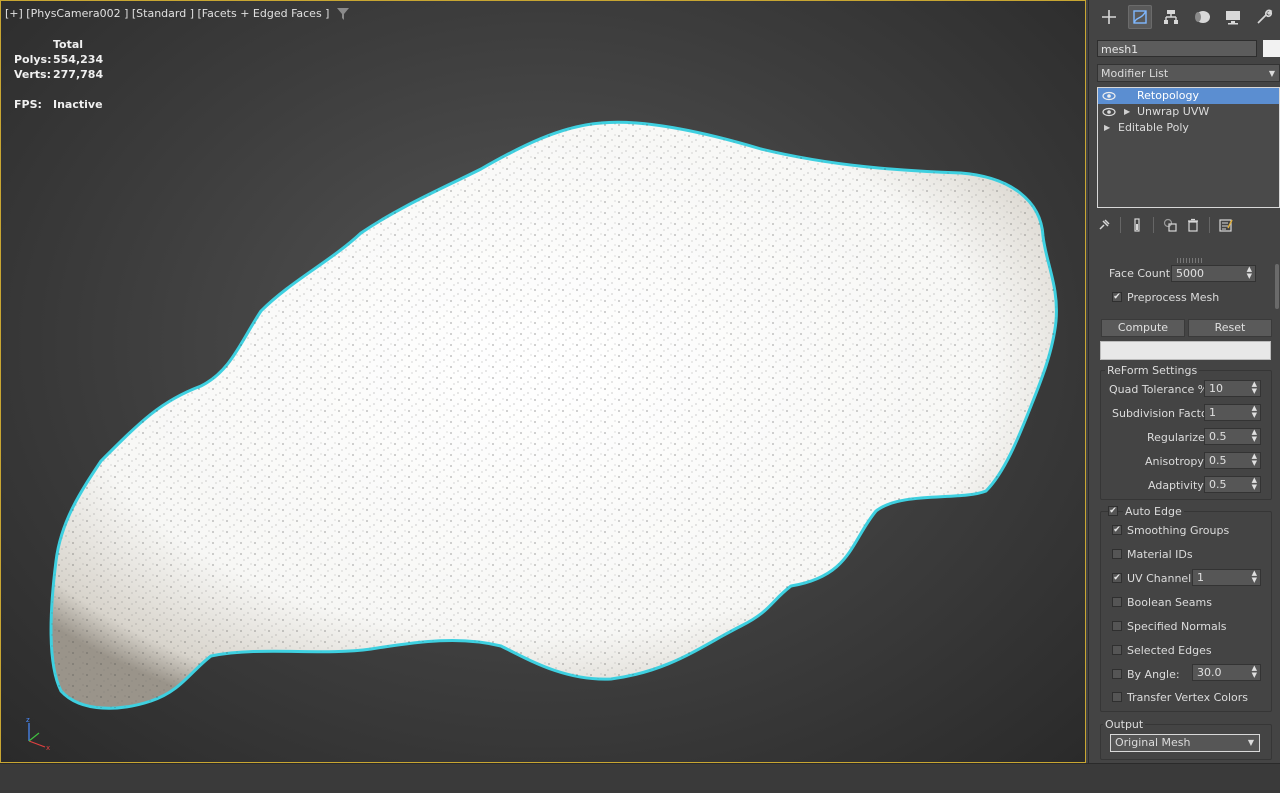 This screenshot has width=1280, height=793. I want to click on stack-item-unwrap-uvw: ▶ Unwrap UVW, so click(1188, 112).